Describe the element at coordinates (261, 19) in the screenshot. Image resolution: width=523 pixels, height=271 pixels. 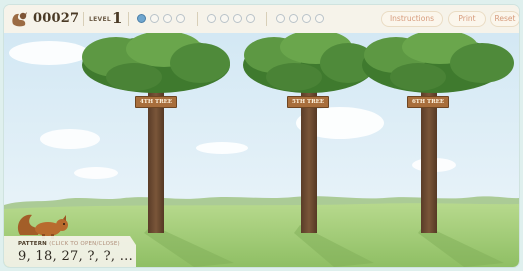
I see `top-bar: 00027 LEVEL 1 Instructions Print Reset` at that location.